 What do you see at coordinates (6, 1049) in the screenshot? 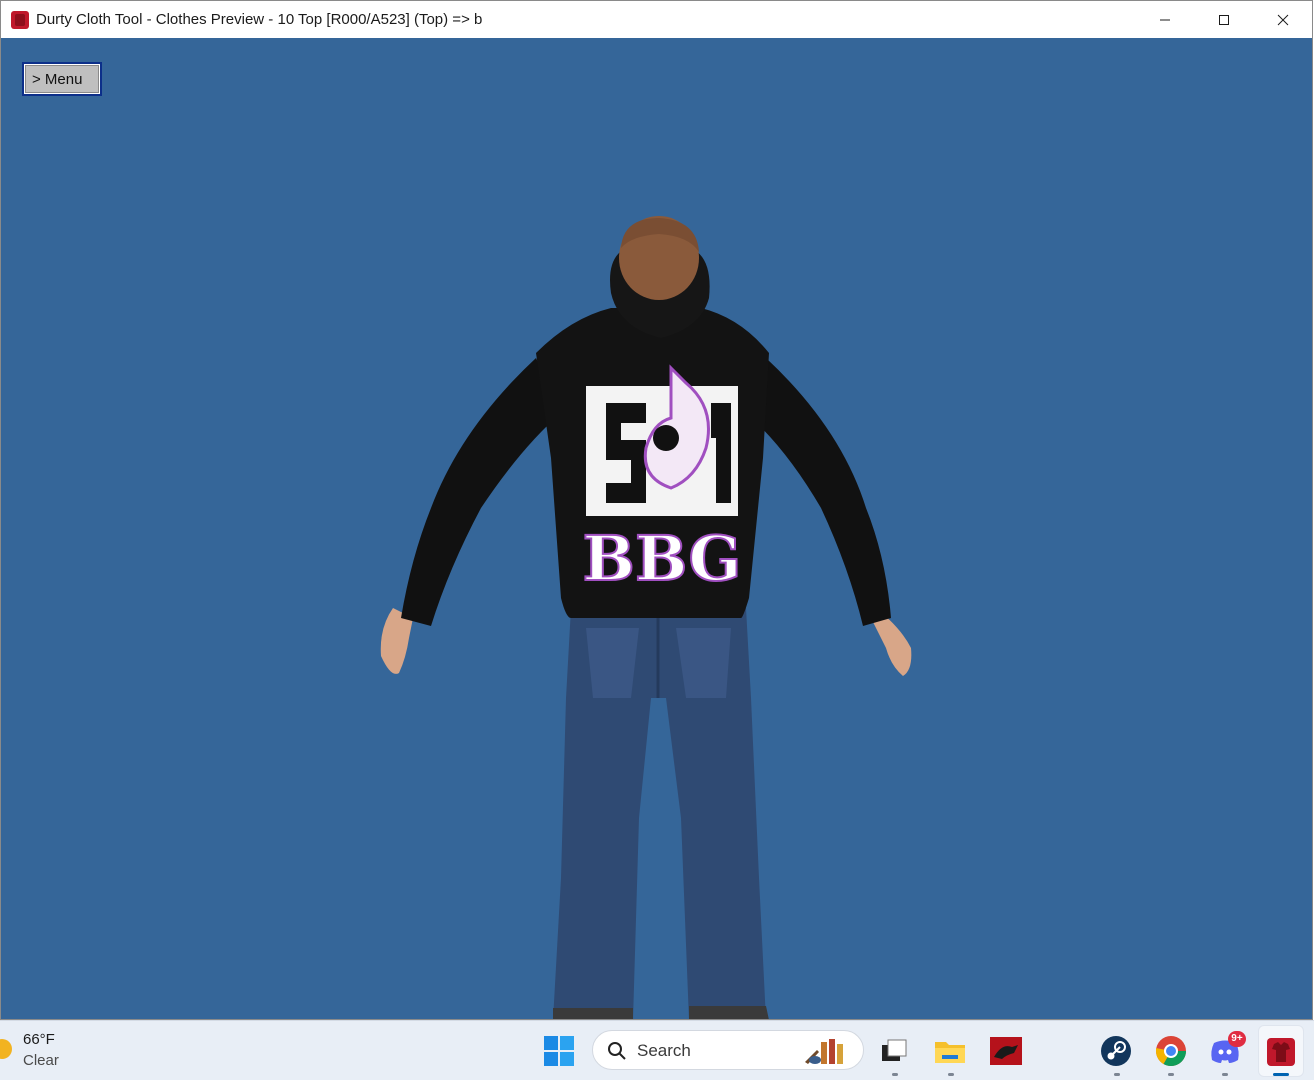
I see `weather-moon-icon` at bounding box center [6, 1049].